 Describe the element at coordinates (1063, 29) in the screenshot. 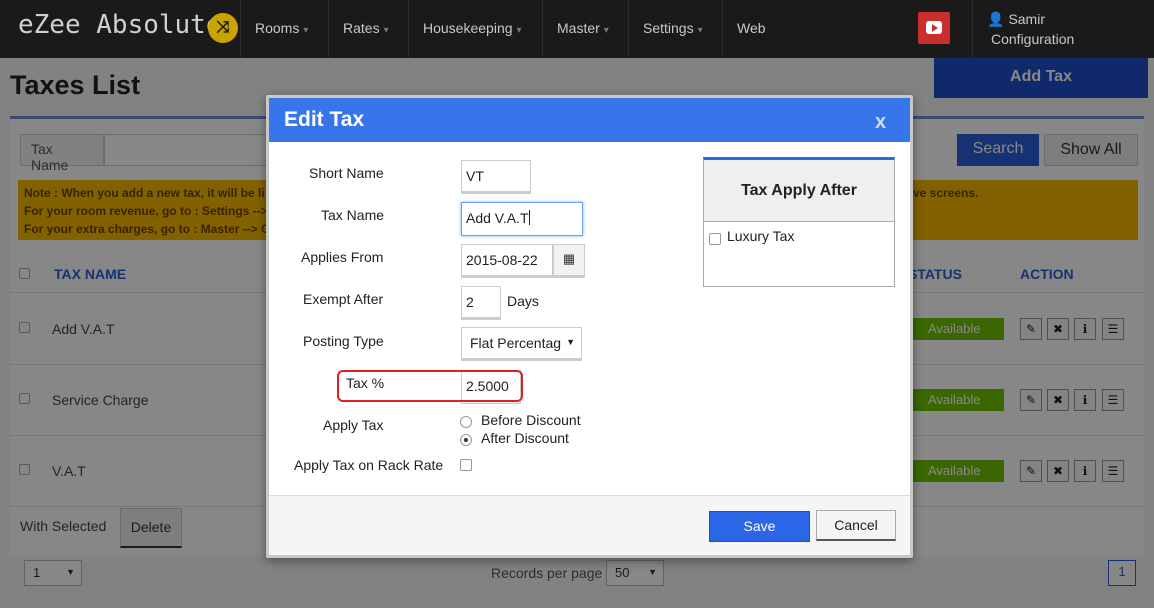

I see `user-menu: 👤 Samir Configuration` at that location.